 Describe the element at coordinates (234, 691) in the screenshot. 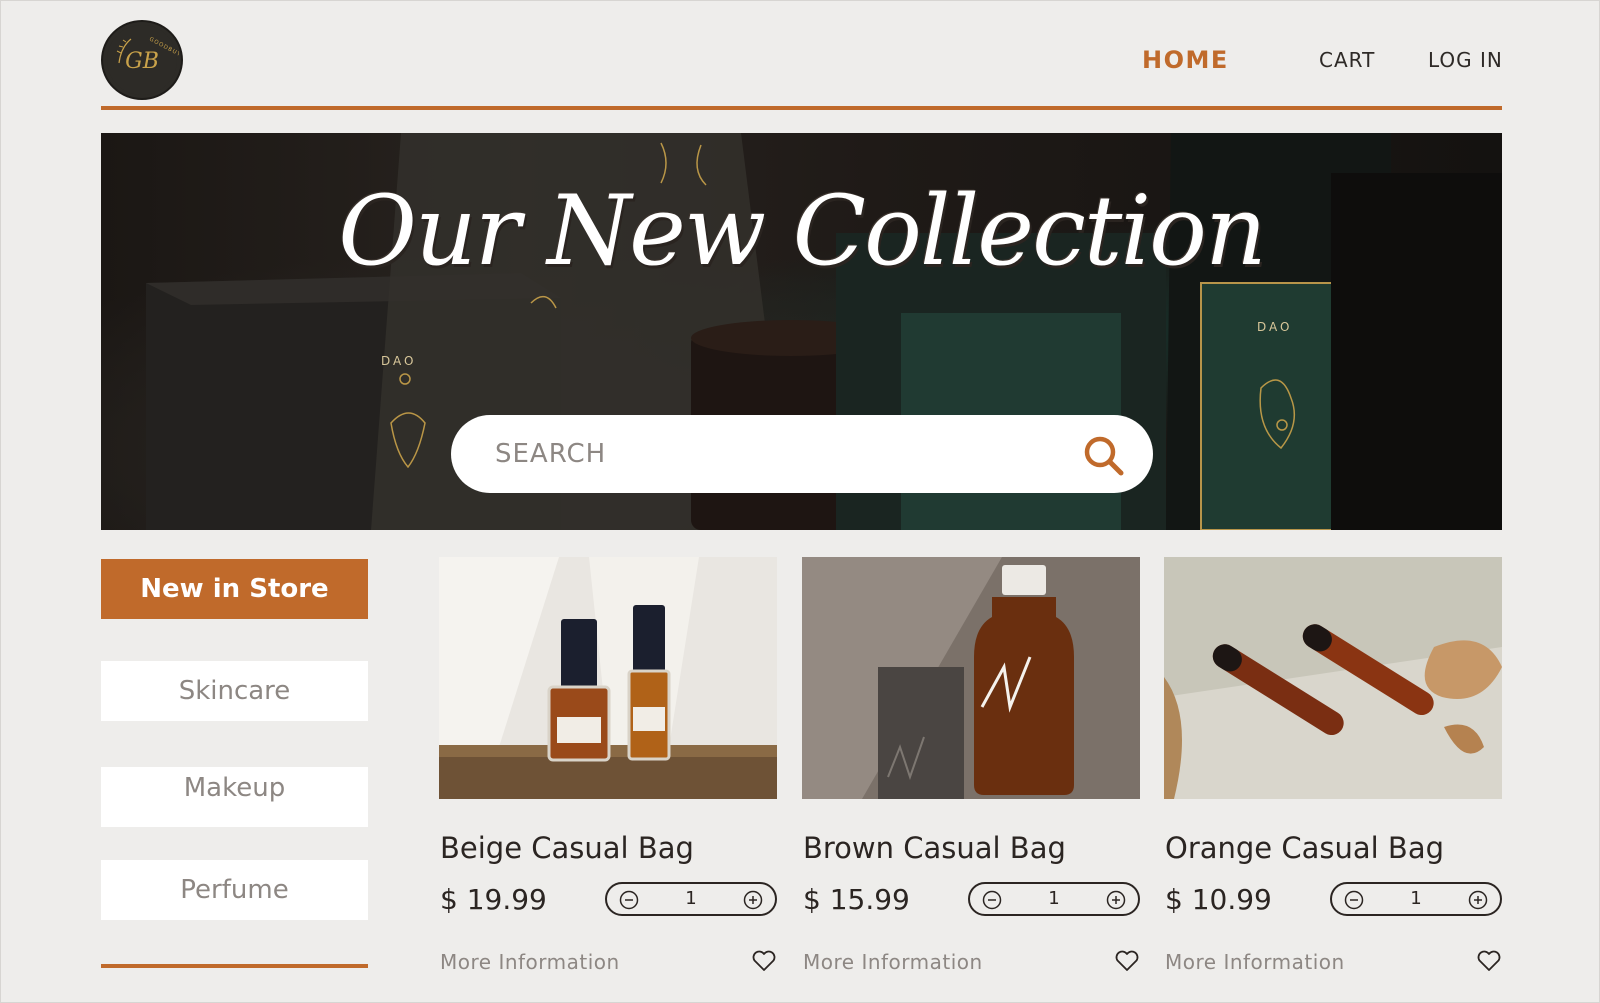

I see `category-skincare: Skincare` at that location.